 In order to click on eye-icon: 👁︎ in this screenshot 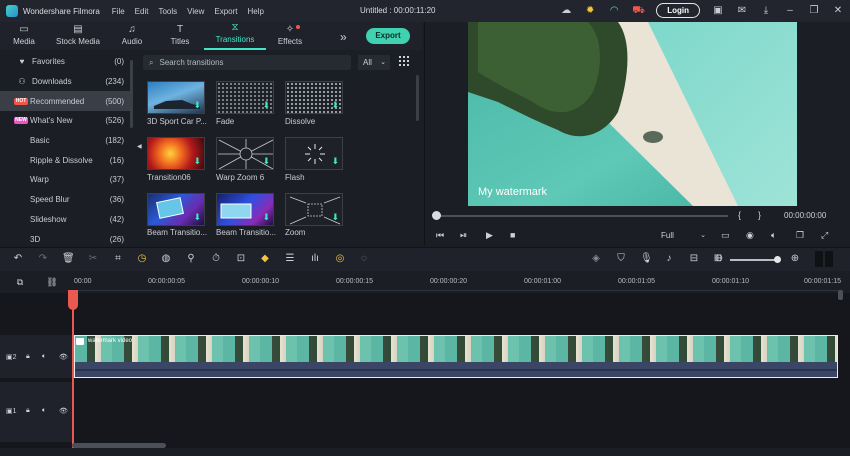, I will do `click(63, 357)`.